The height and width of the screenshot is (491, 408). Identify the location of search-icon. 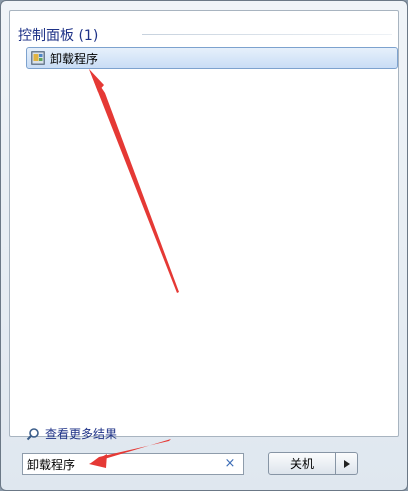
(32, 433).